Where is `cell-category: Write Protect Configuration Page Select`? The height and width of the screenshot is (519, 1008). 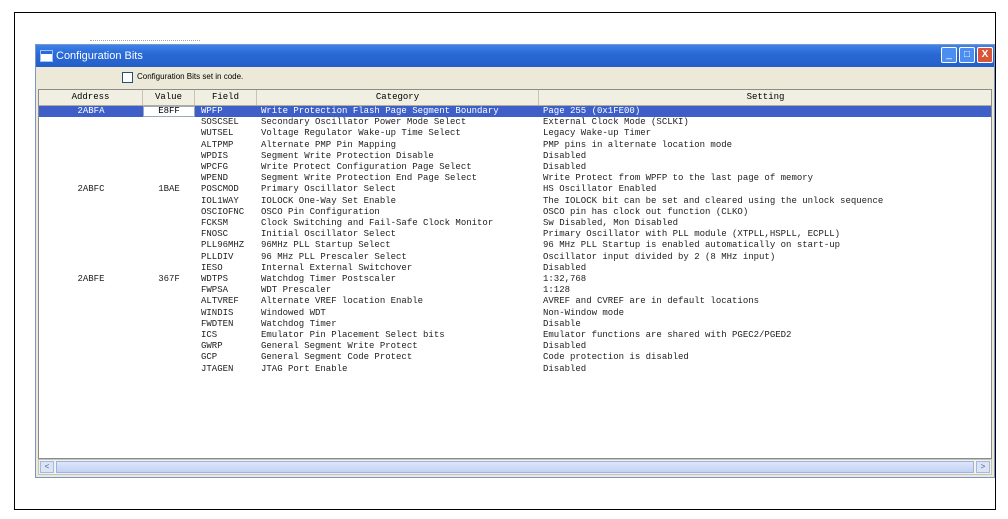
cell-category: Write Protect Configuration Page Select is located at coordinates (366, 167).